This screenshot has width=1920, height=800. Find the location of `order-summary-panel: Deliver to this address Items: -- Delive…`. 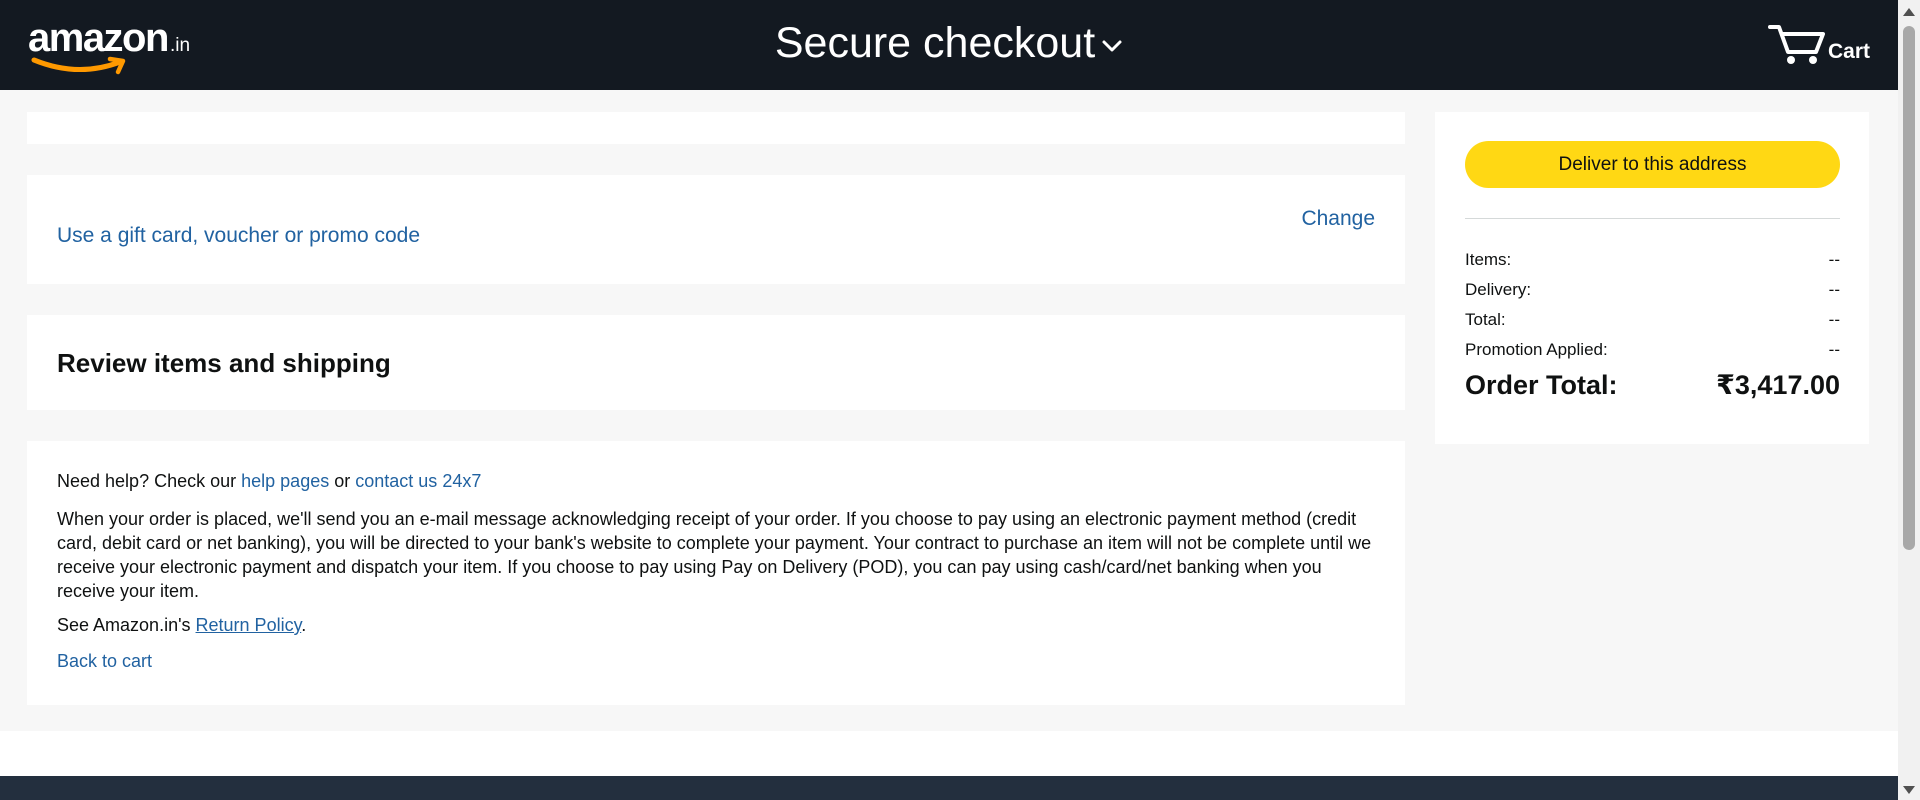

order-summary-panel: Deliver to this address Items: -- Delive… is located at coordinates (1652, 278).